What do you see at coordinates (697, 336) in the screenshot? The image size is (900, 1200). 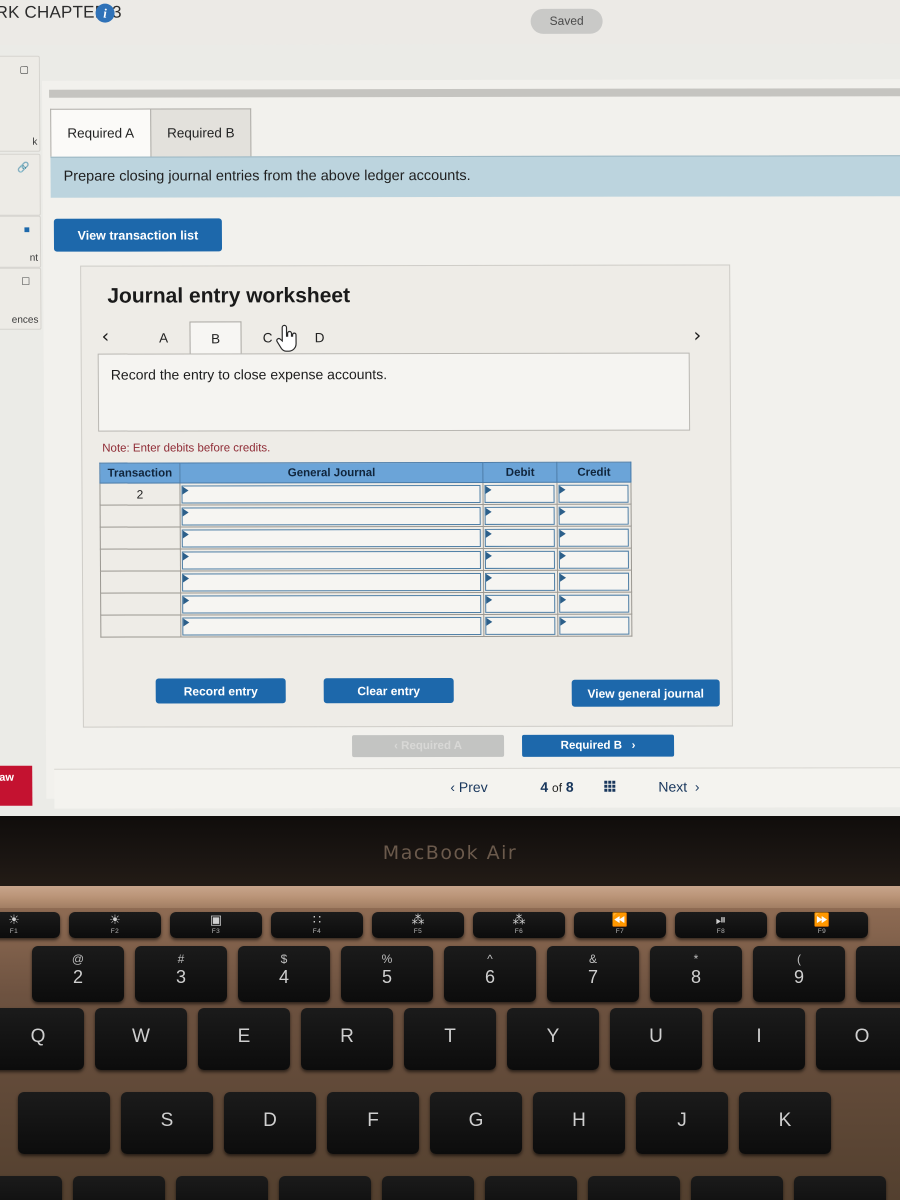 I see `chevron-right-icon: ›` at bounding box center [697, 336].